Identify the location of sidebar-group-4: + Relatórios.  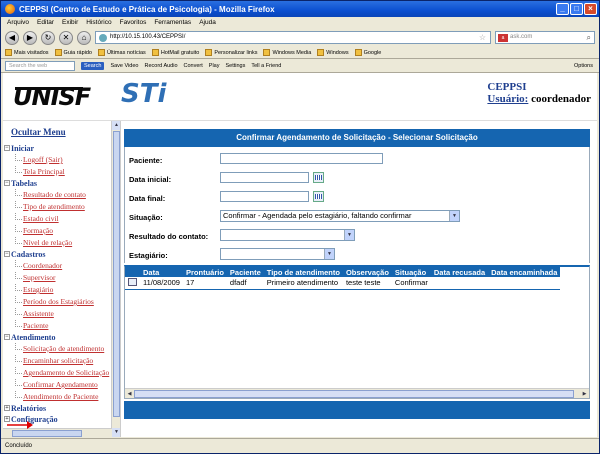
(57, 408).